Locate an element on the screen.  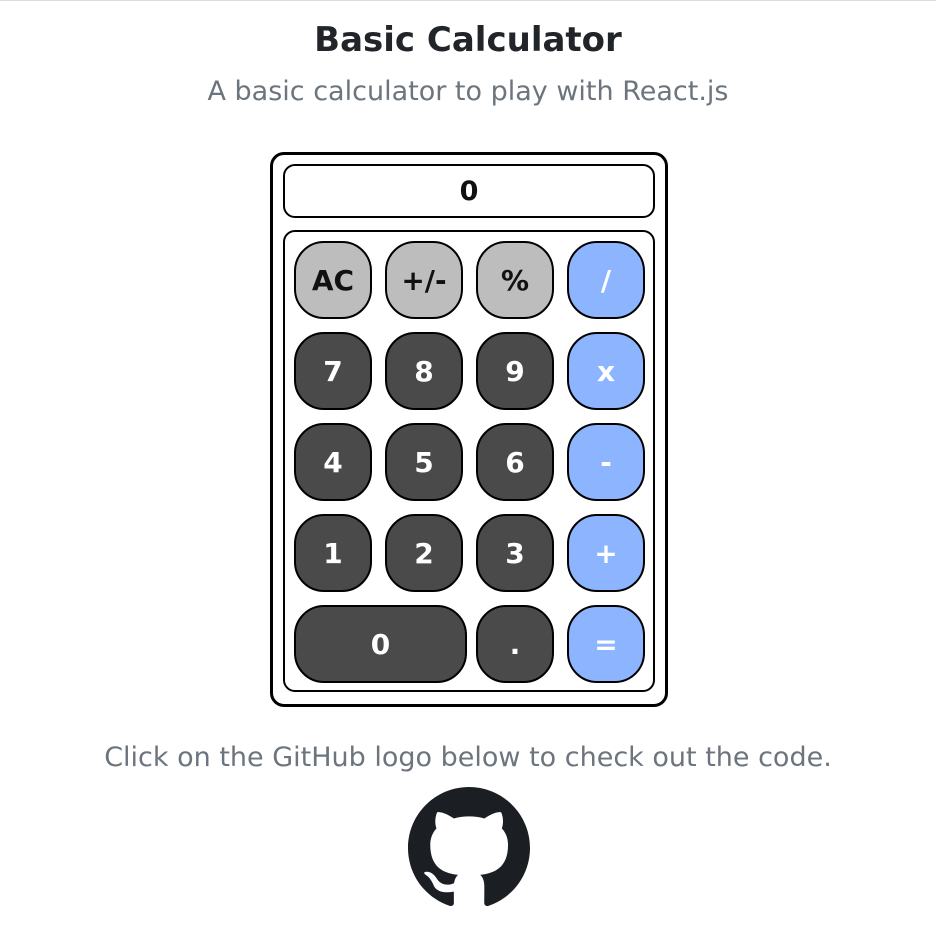
add-button: + is located at coordinates (606, 553).